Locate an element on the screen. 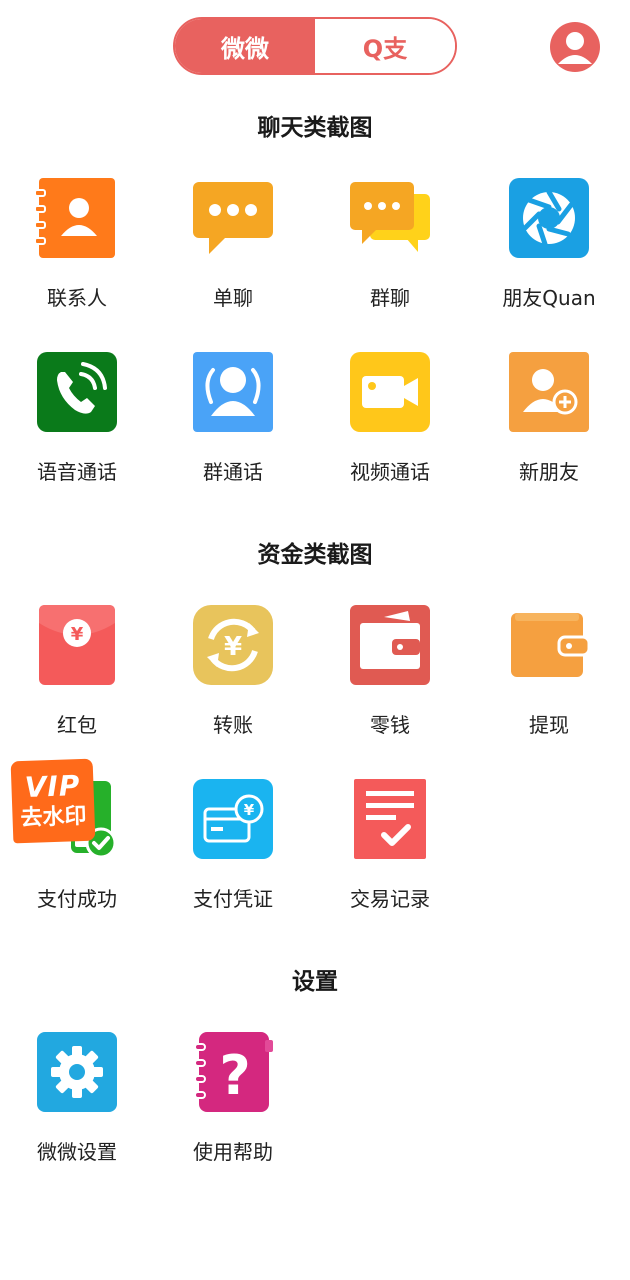 Image resolution: width=630 pixels, height=1280 pixels. red-envelope-icon: ¥ is located at coordinates (77, 645).